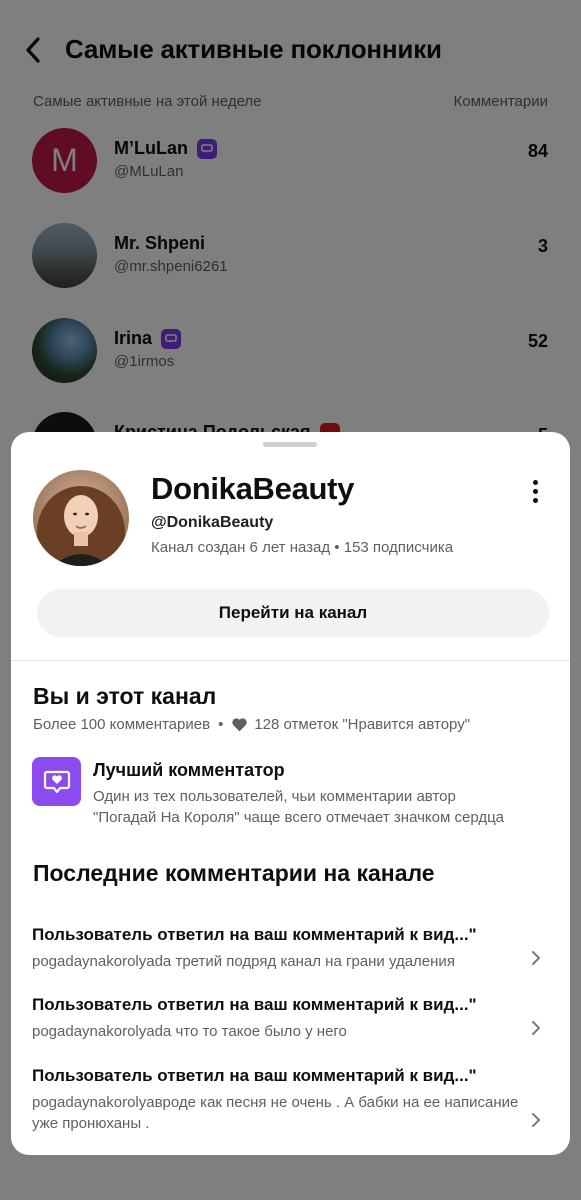 This screenshot has width=581, height=1200. I want to click on more-vertical-icon, so click(535, 482).